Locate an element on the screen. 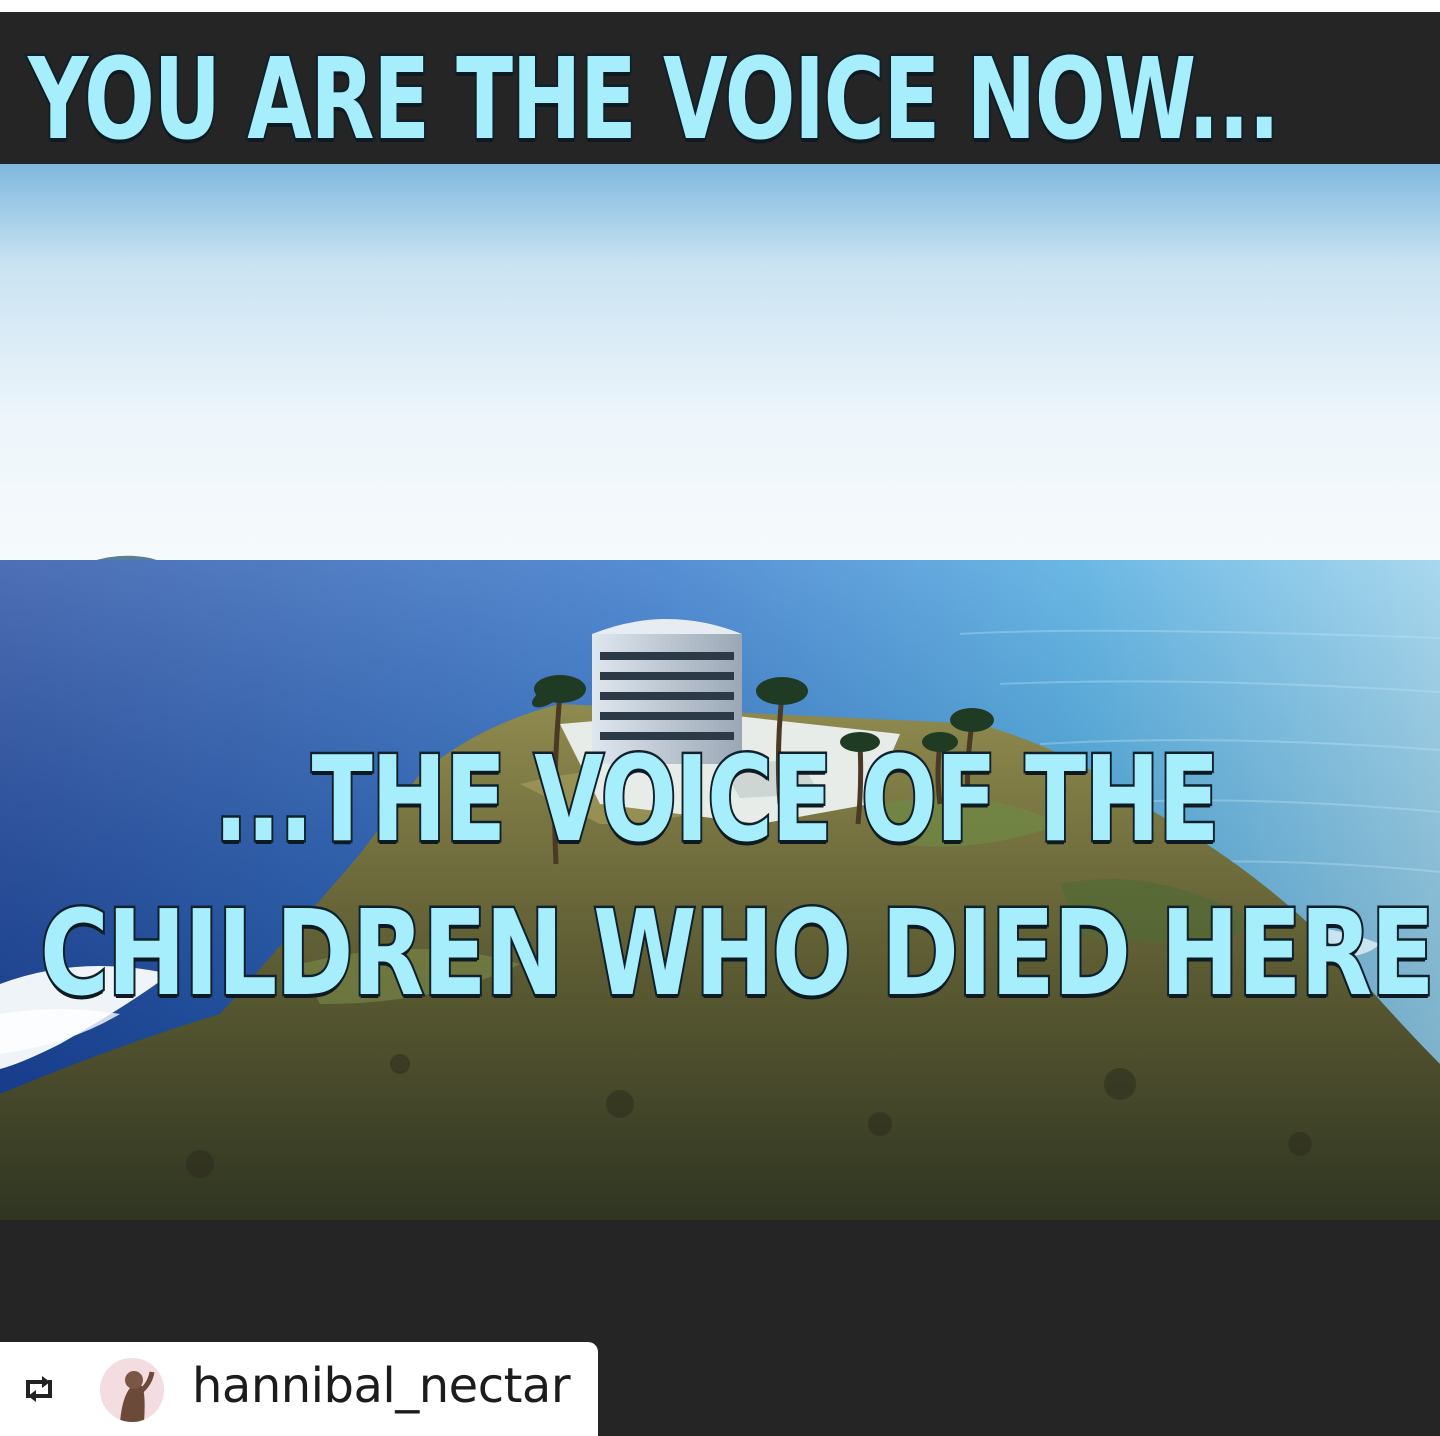 The image size is (1440, 1436). meme-bottom-text: CHILDREN WHO DIED HERE is located at coordinates (737, 953).